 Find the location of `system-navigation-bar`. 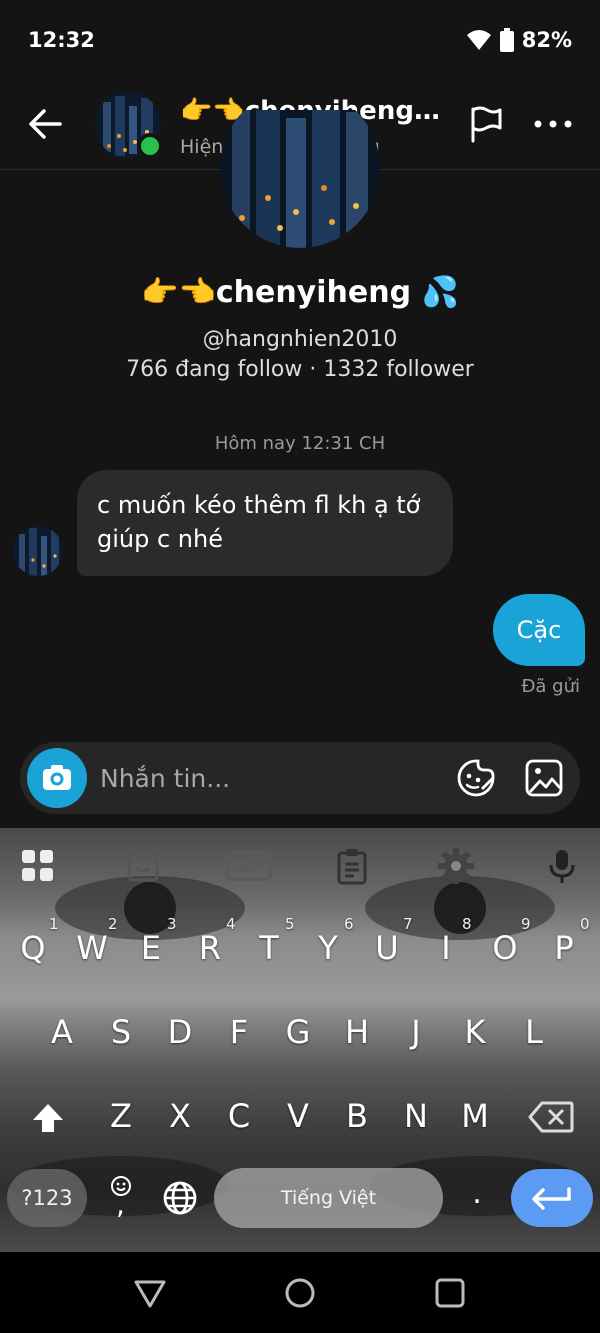

system-navigation-bar is located at coordinates (300, 1292).